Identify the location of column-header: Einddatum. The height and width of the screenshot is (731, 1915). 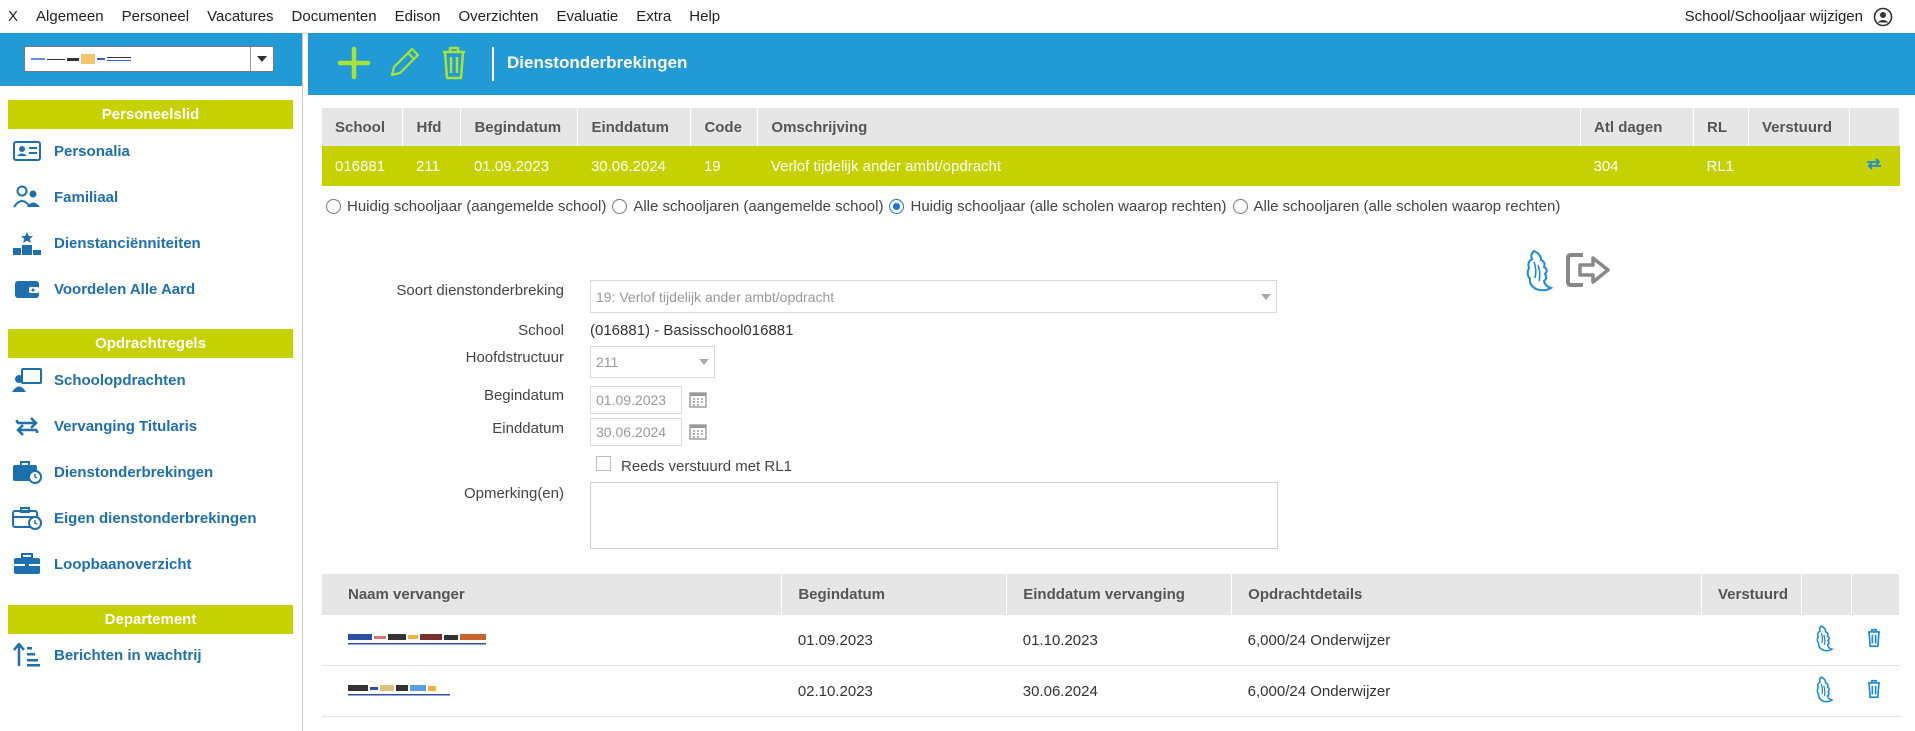
(634, 127).